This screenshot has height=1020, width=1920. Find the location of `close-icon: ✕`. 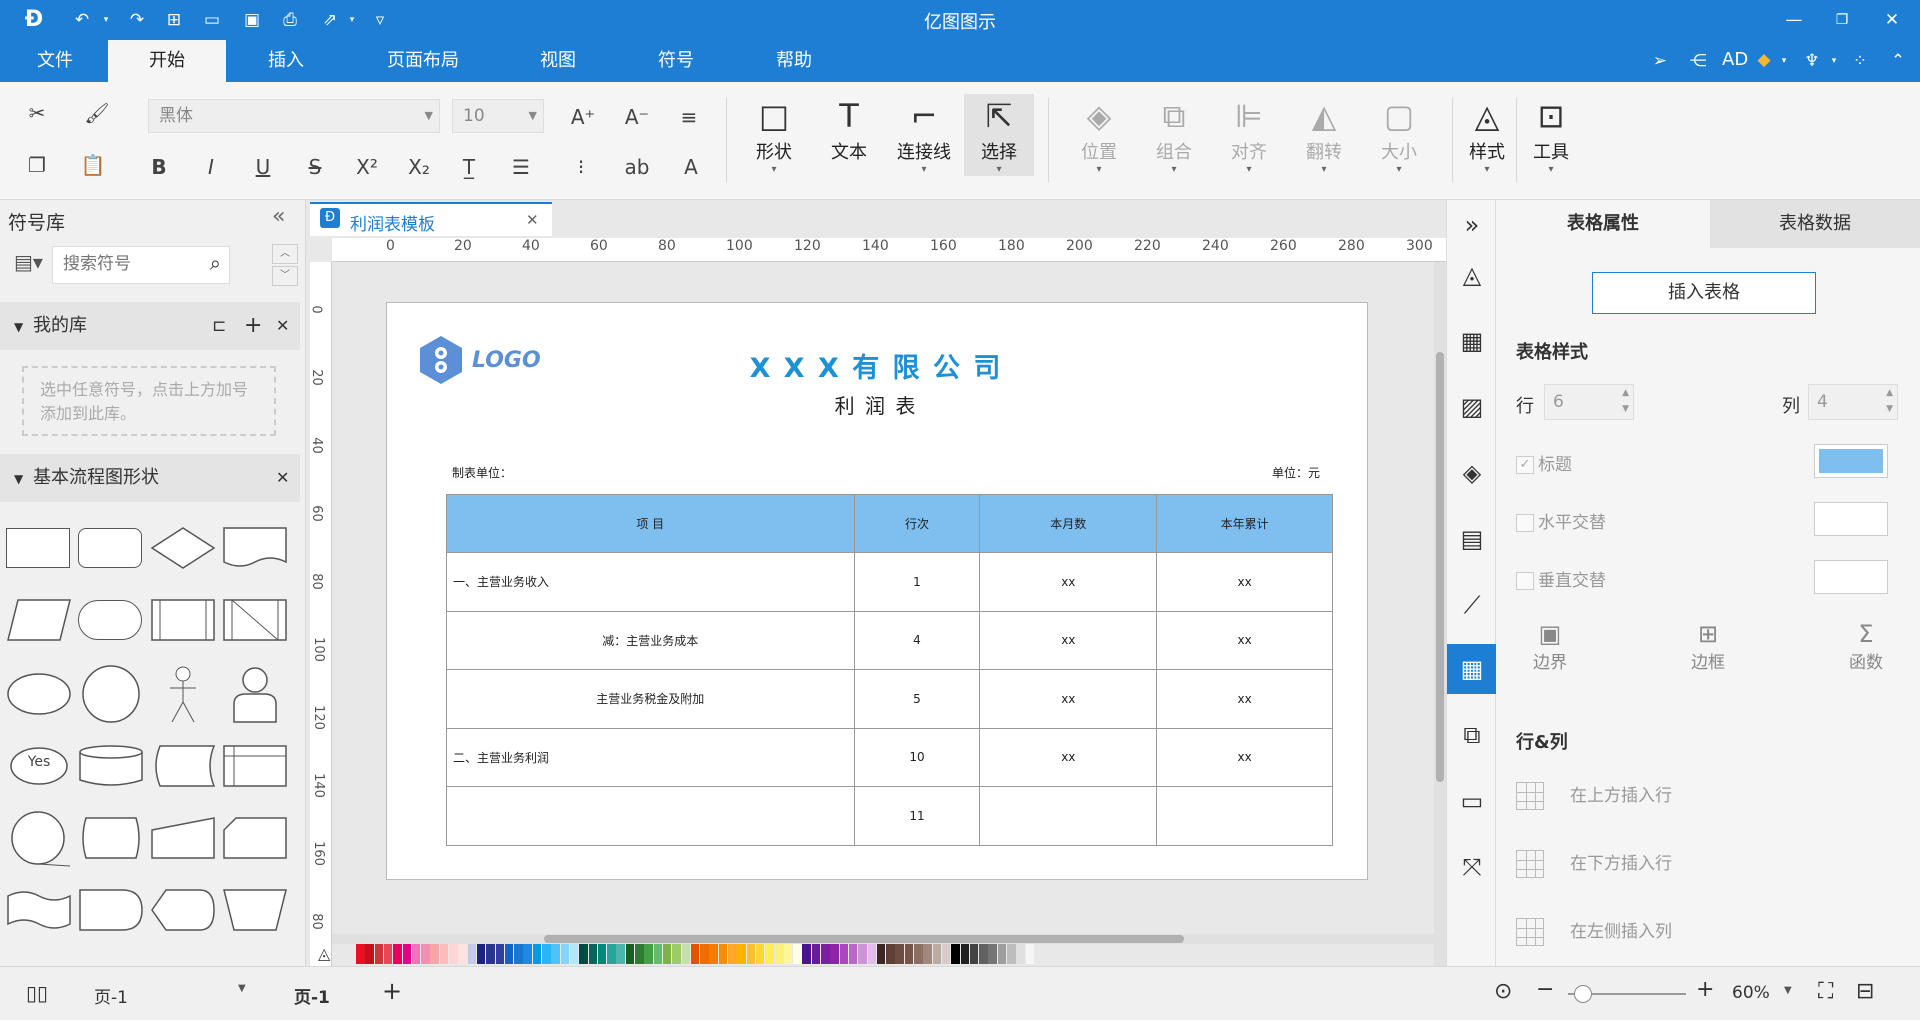

close-icon: ✕ is located at coordinates (1892, 20).